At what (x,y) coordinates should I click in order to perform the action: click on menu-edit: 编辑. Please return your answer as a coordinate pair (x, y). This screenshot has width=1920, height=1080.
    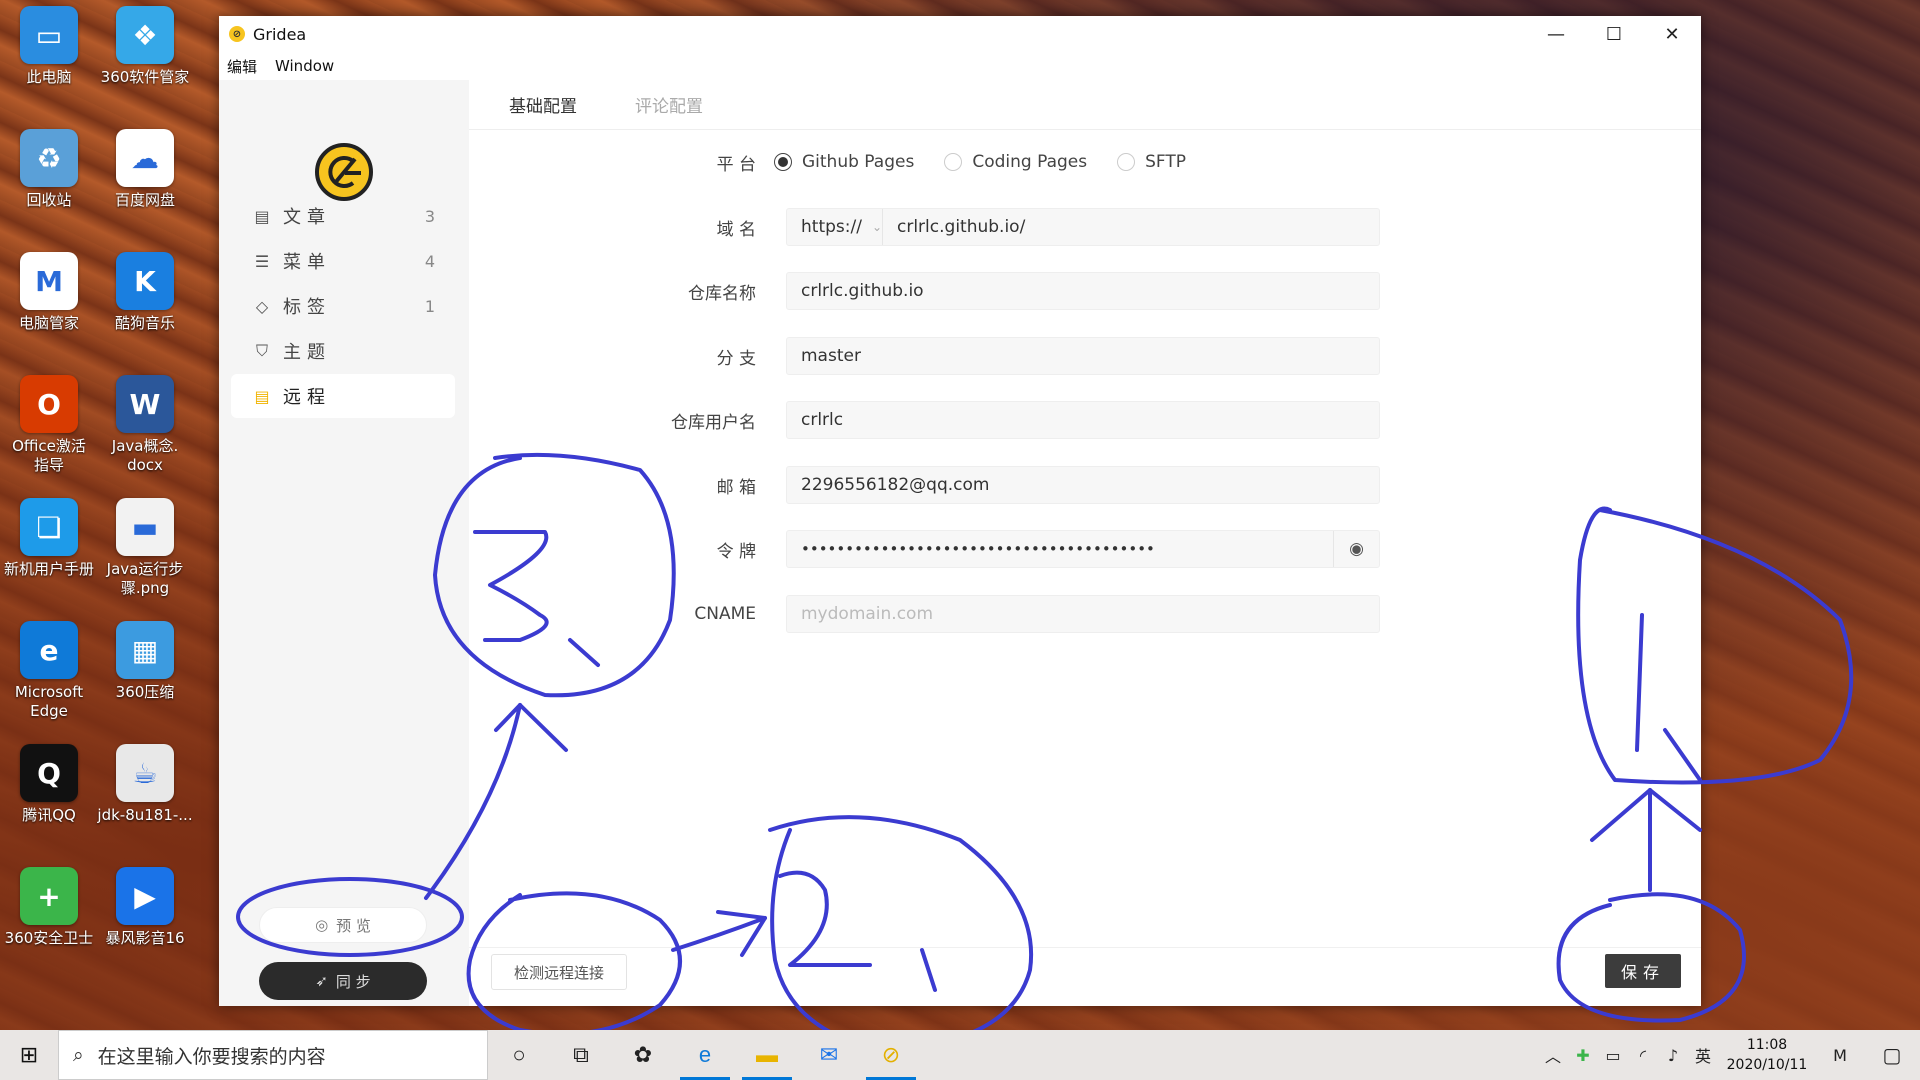
    Looking at the image, I should click on (242, 66).